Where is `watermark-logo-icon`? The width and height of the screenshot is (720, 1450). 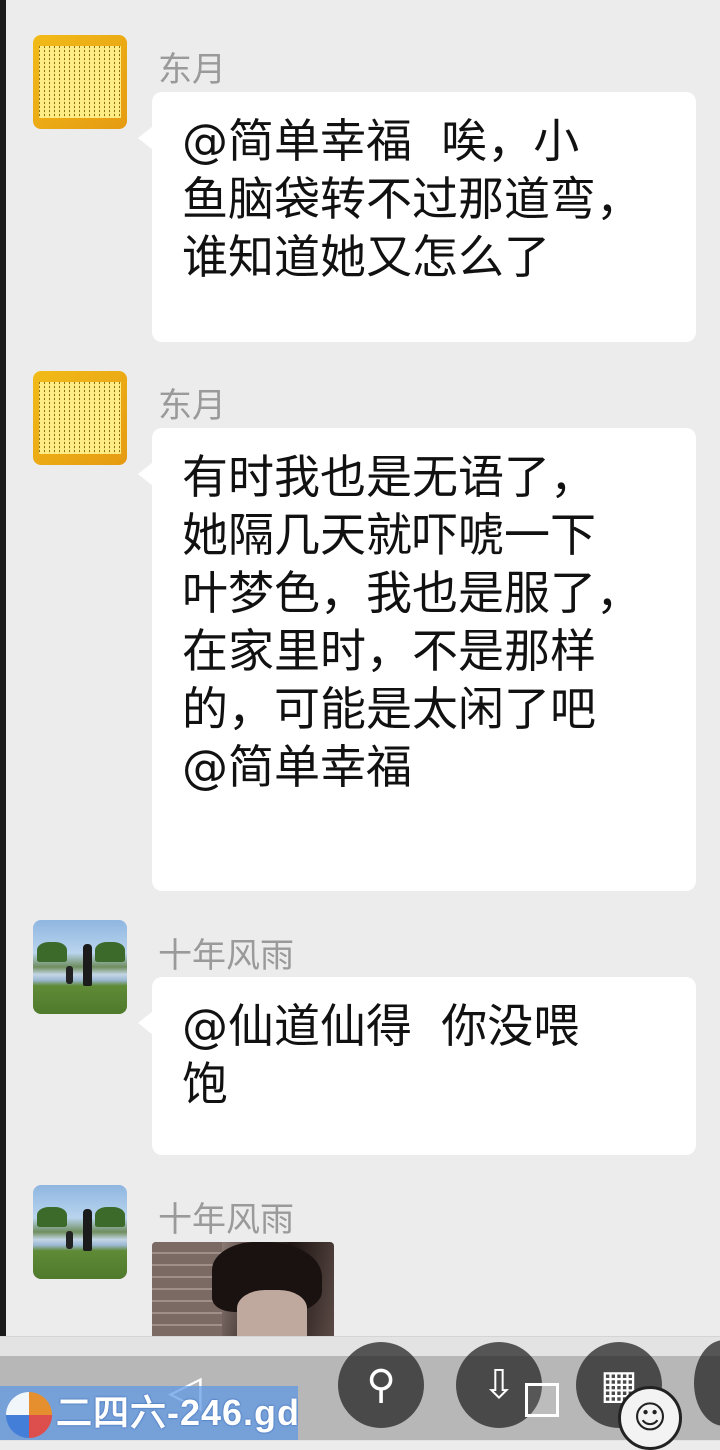 watermark-logo-icon is located at coordinates (29, 1415).